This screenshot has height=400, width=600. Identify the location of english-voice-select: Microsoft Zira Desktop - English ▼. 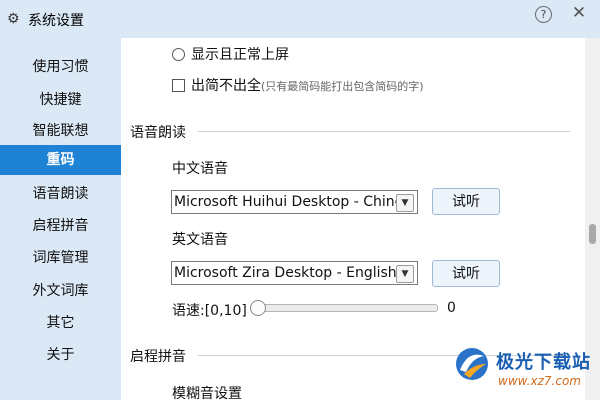
(294, 273).